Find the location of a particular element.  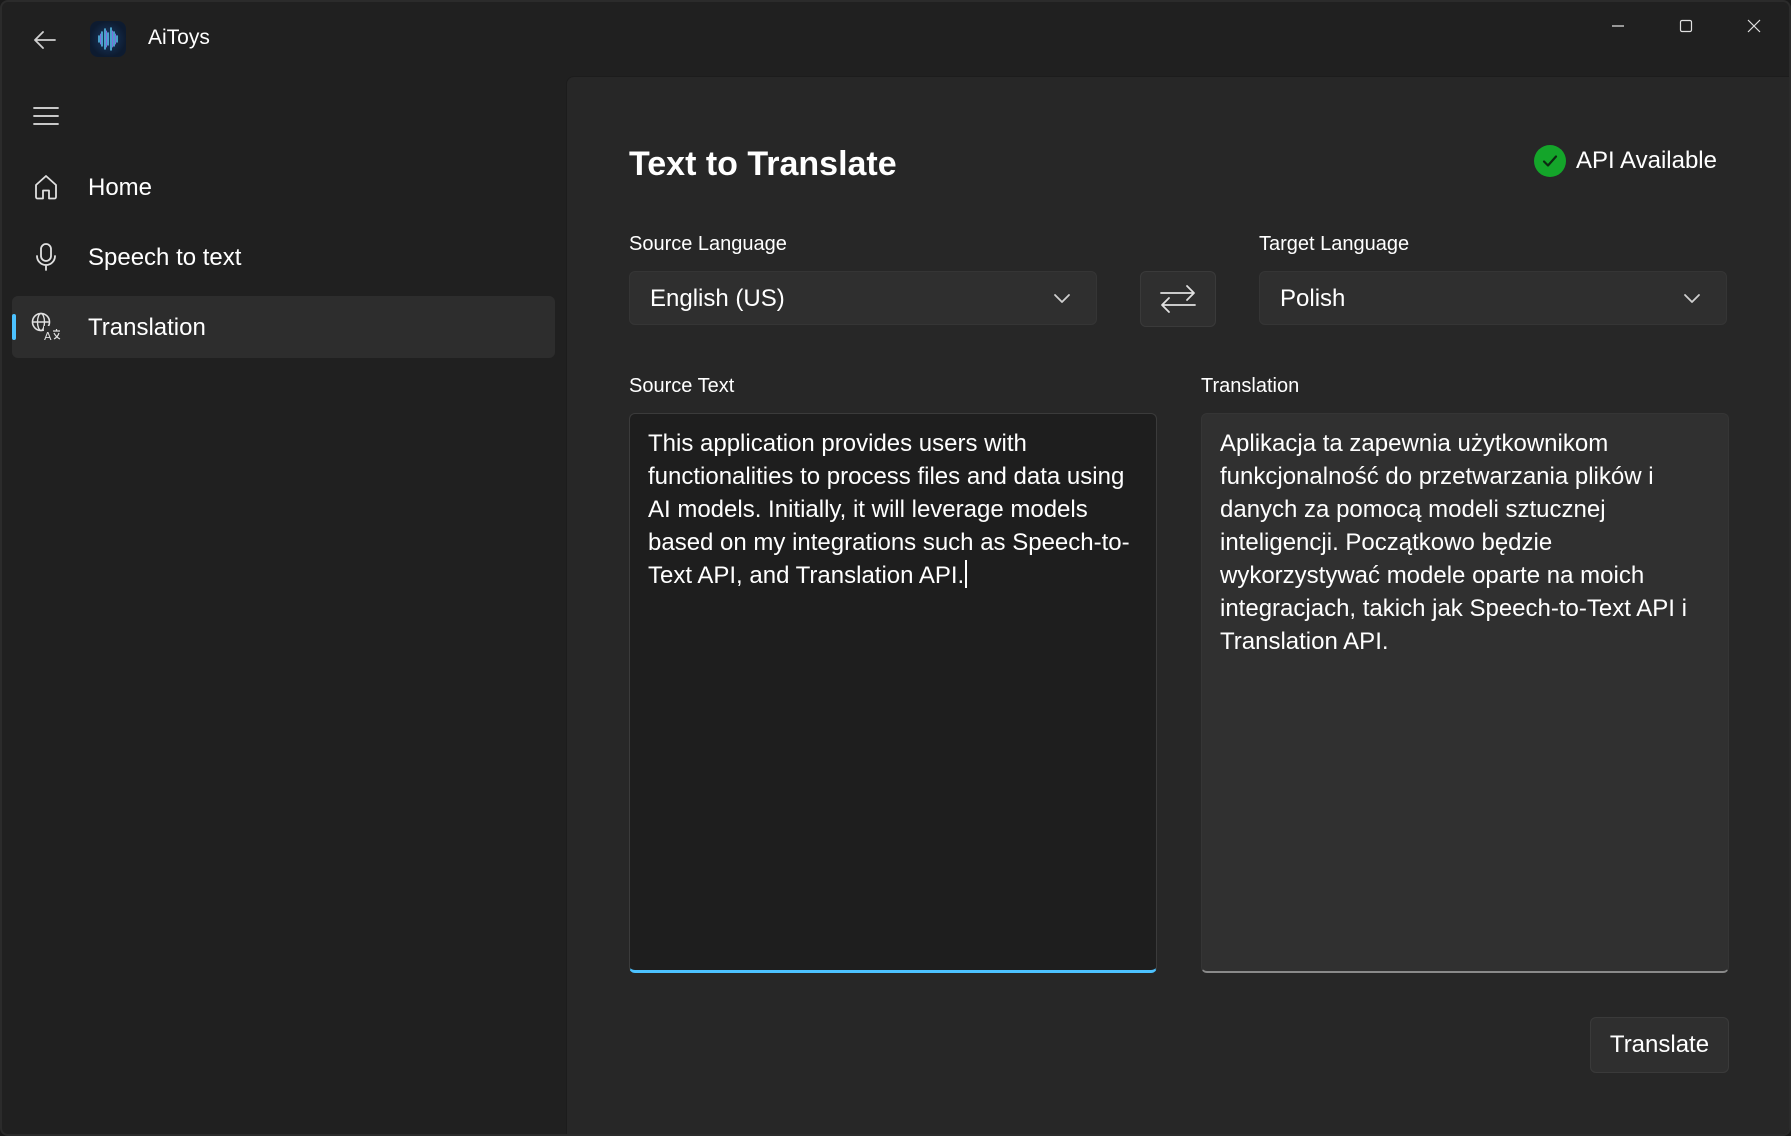

text-caret is located at coordinates (966, 574).